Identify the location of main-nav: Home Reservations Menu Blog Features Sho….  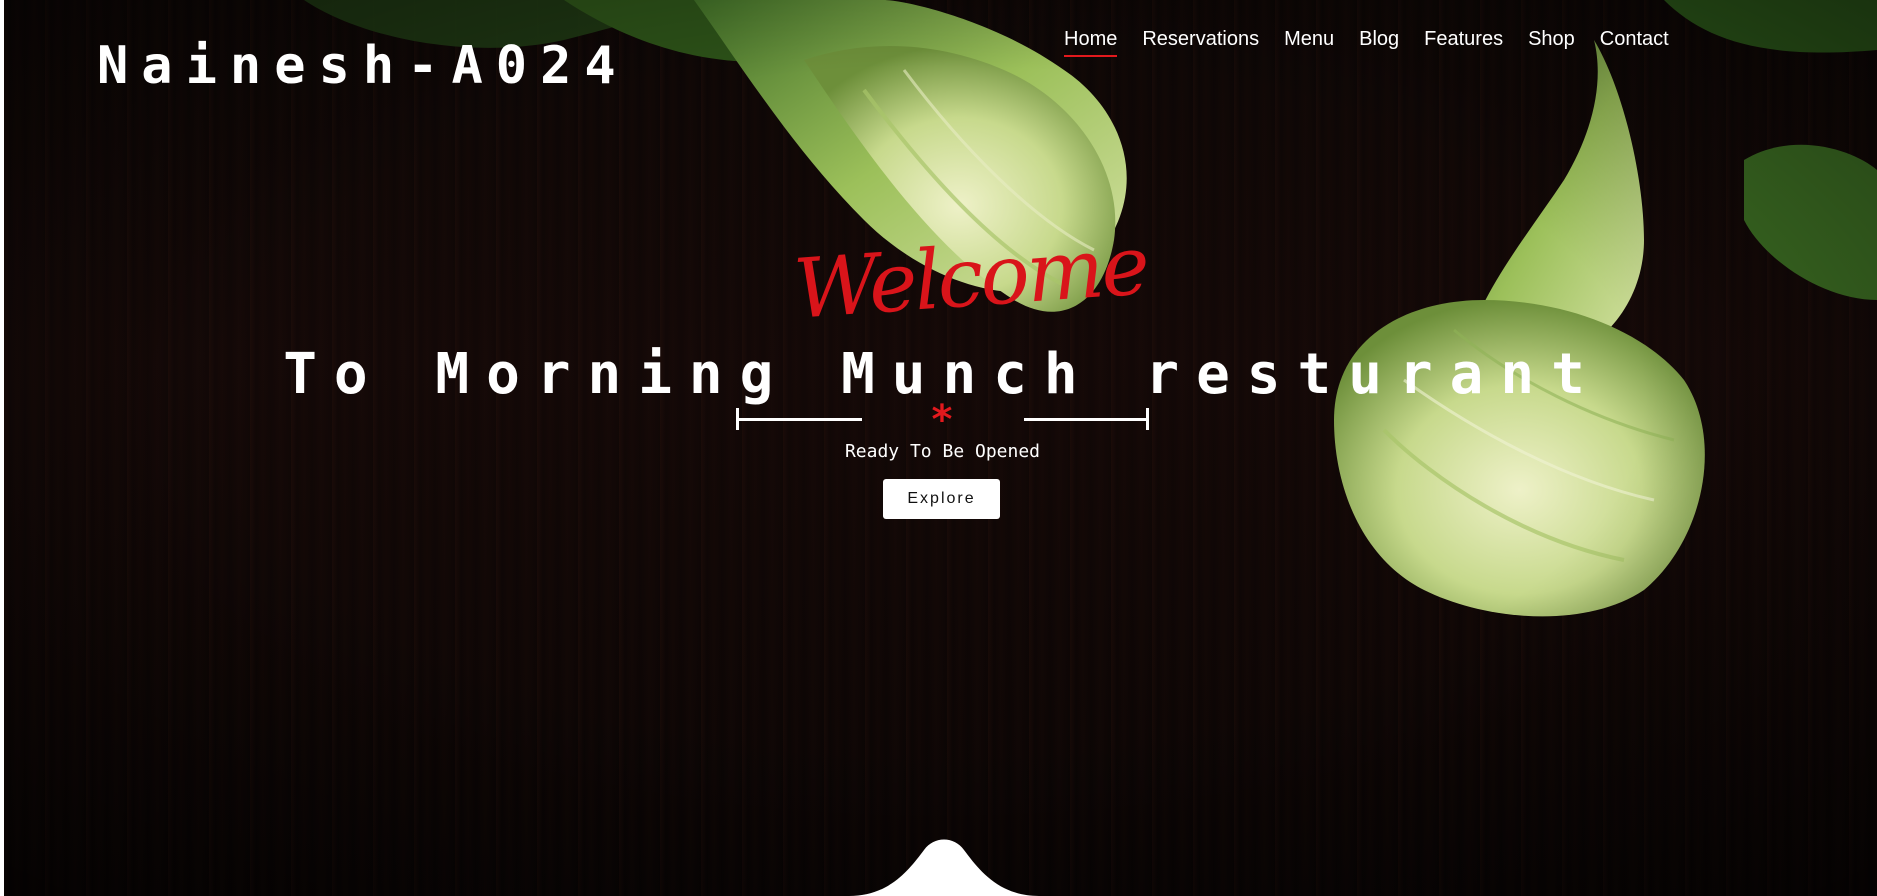
(1366, 42).